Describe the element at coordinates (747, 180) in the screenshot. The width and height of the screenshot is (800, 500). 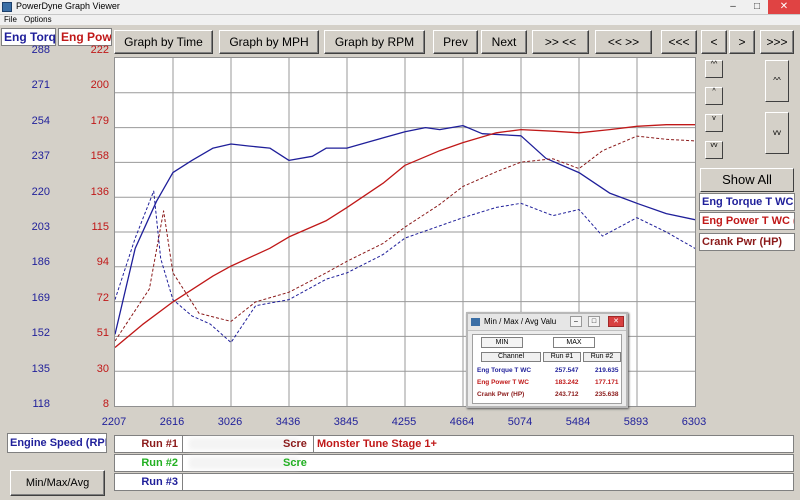
I see `show-all-button: Show All` at that location.